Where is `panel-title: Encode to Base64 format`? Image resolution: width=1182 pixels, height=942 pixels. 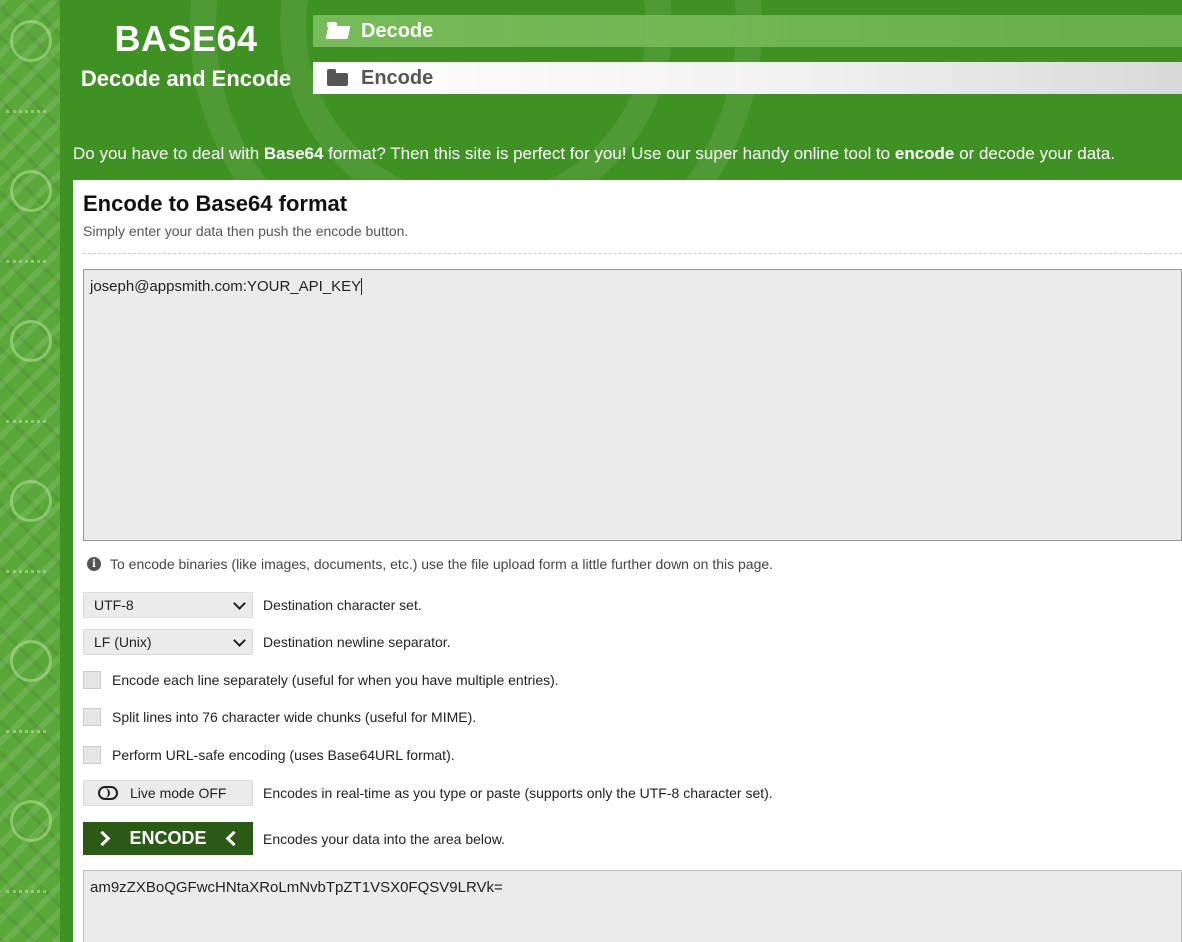 panel-title: Encode to Base64 format is located at coordinates (215, 203).